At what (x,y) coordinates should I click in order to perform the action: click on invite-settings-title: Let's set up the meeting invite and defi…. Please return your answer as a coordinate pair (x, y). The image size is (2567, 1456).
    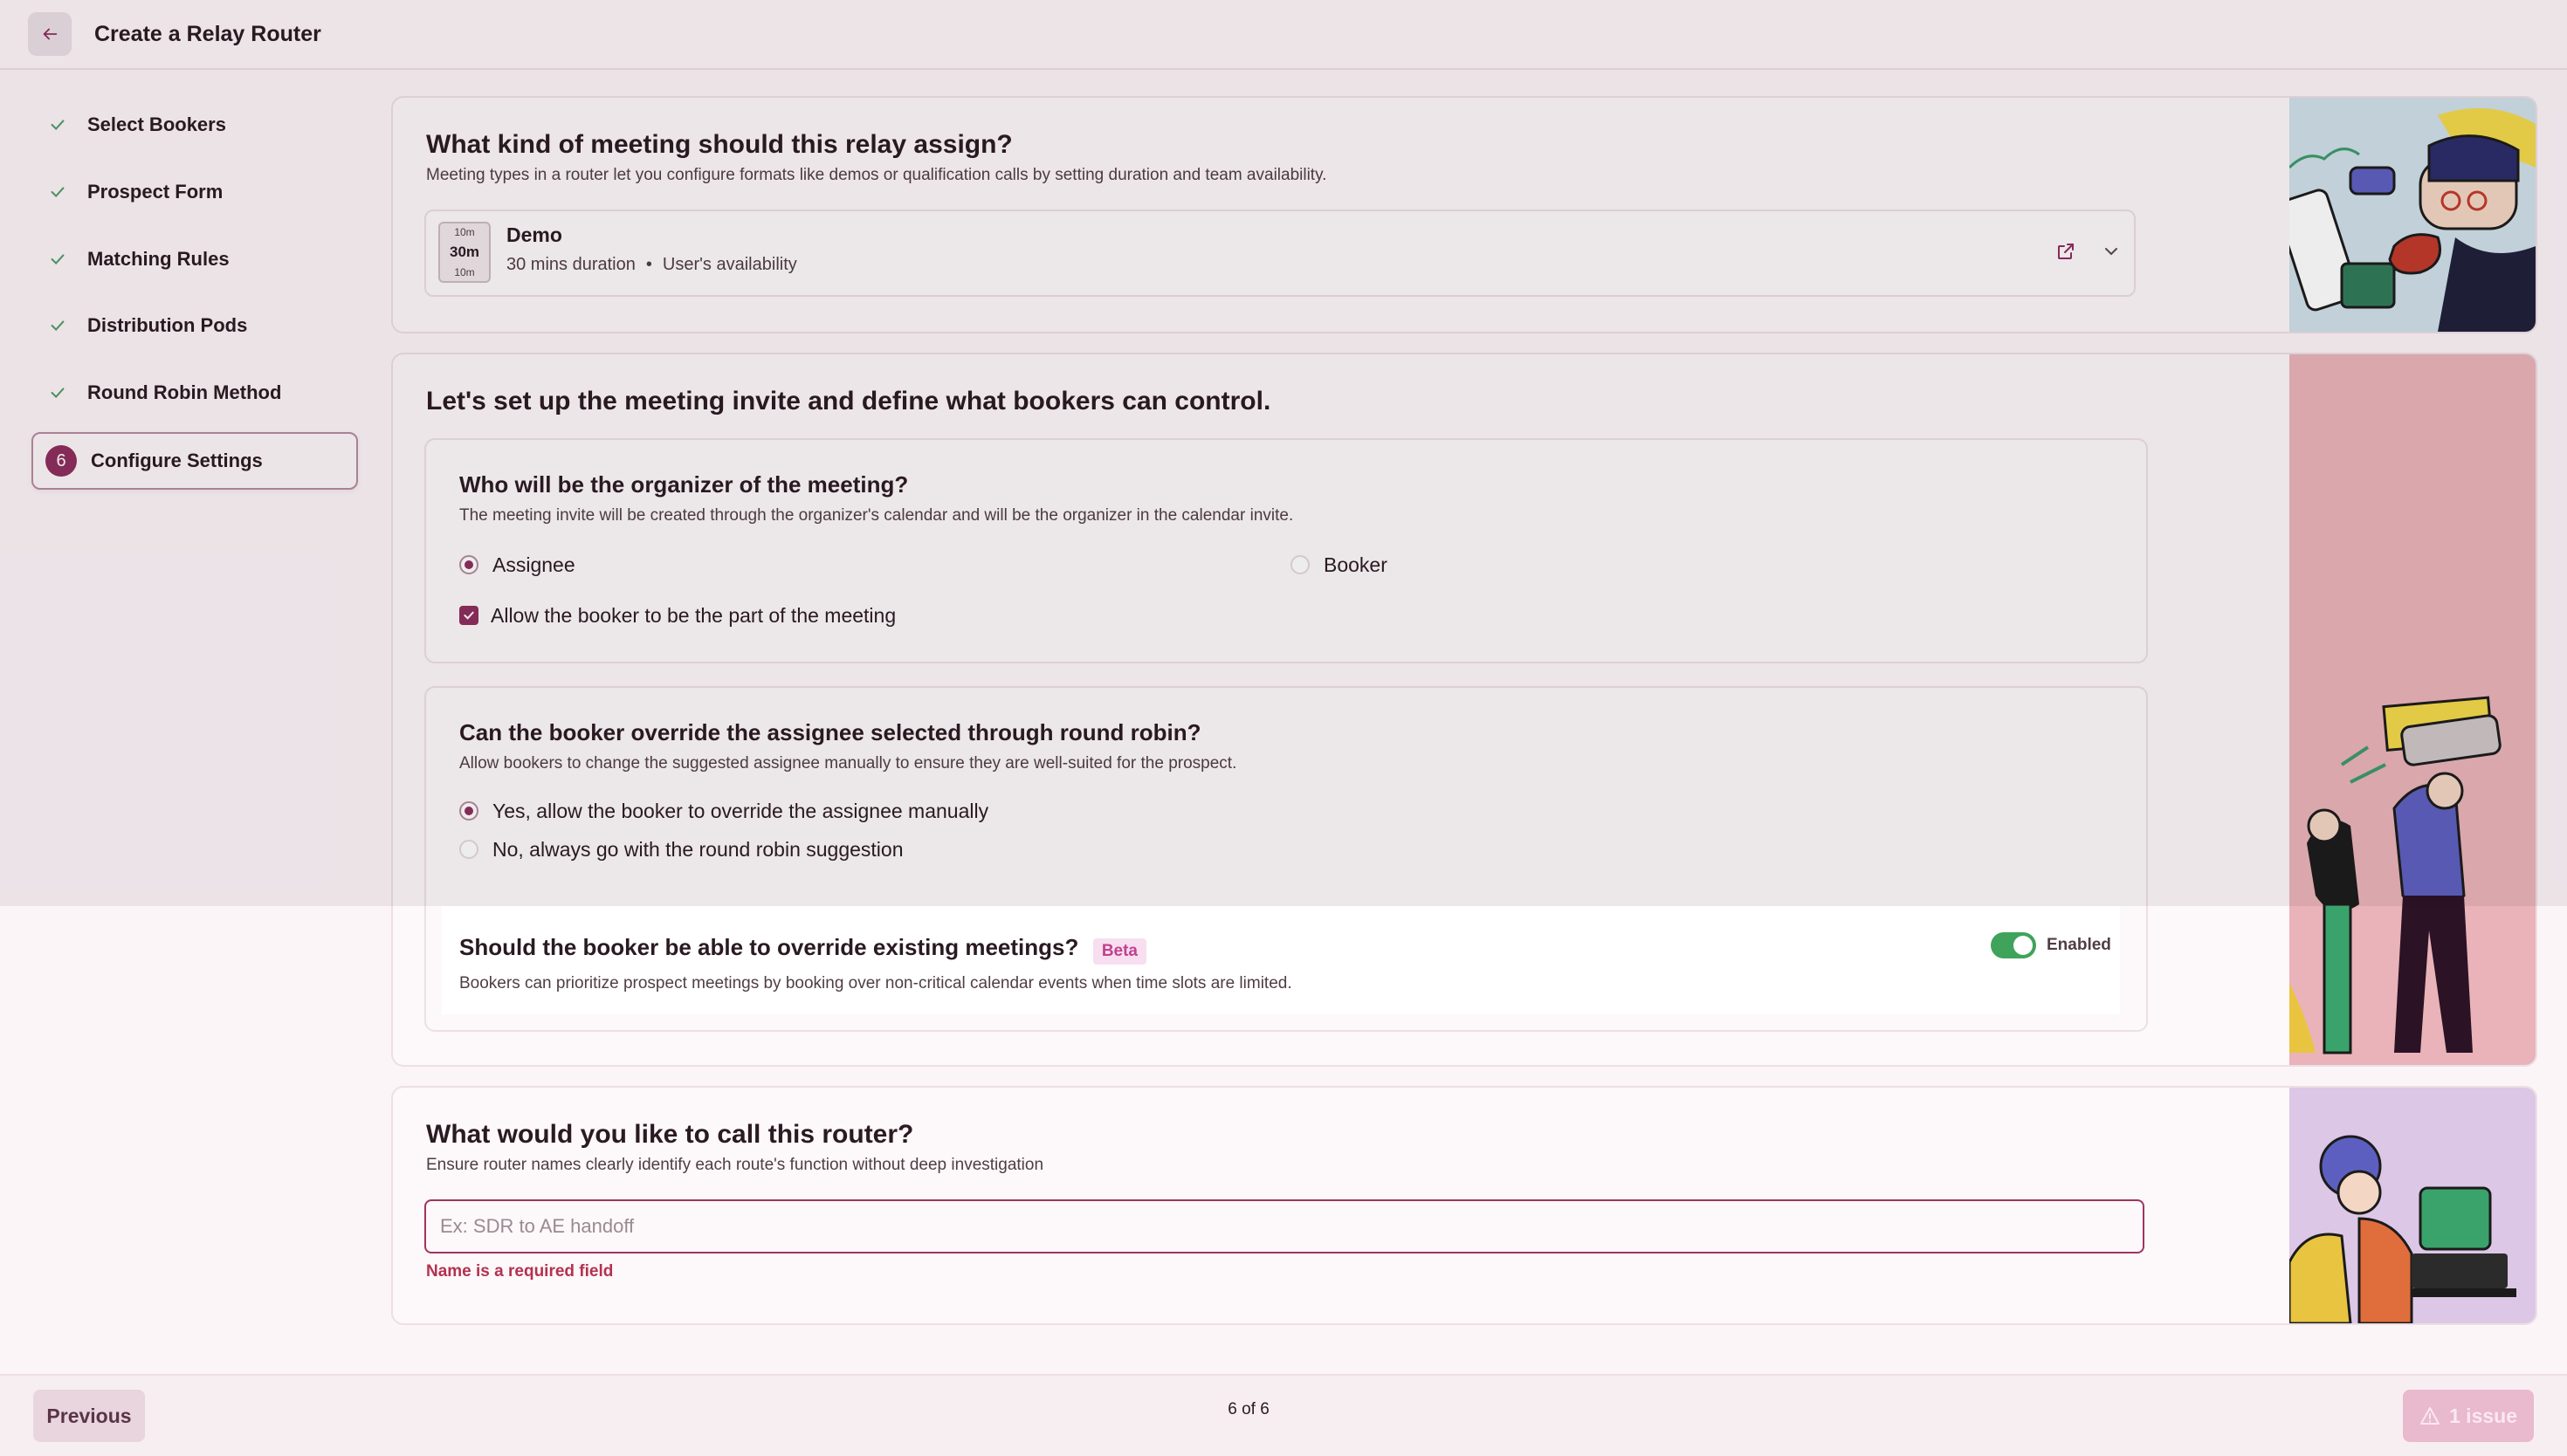
    Looking at the image, I should click on (848, 401).